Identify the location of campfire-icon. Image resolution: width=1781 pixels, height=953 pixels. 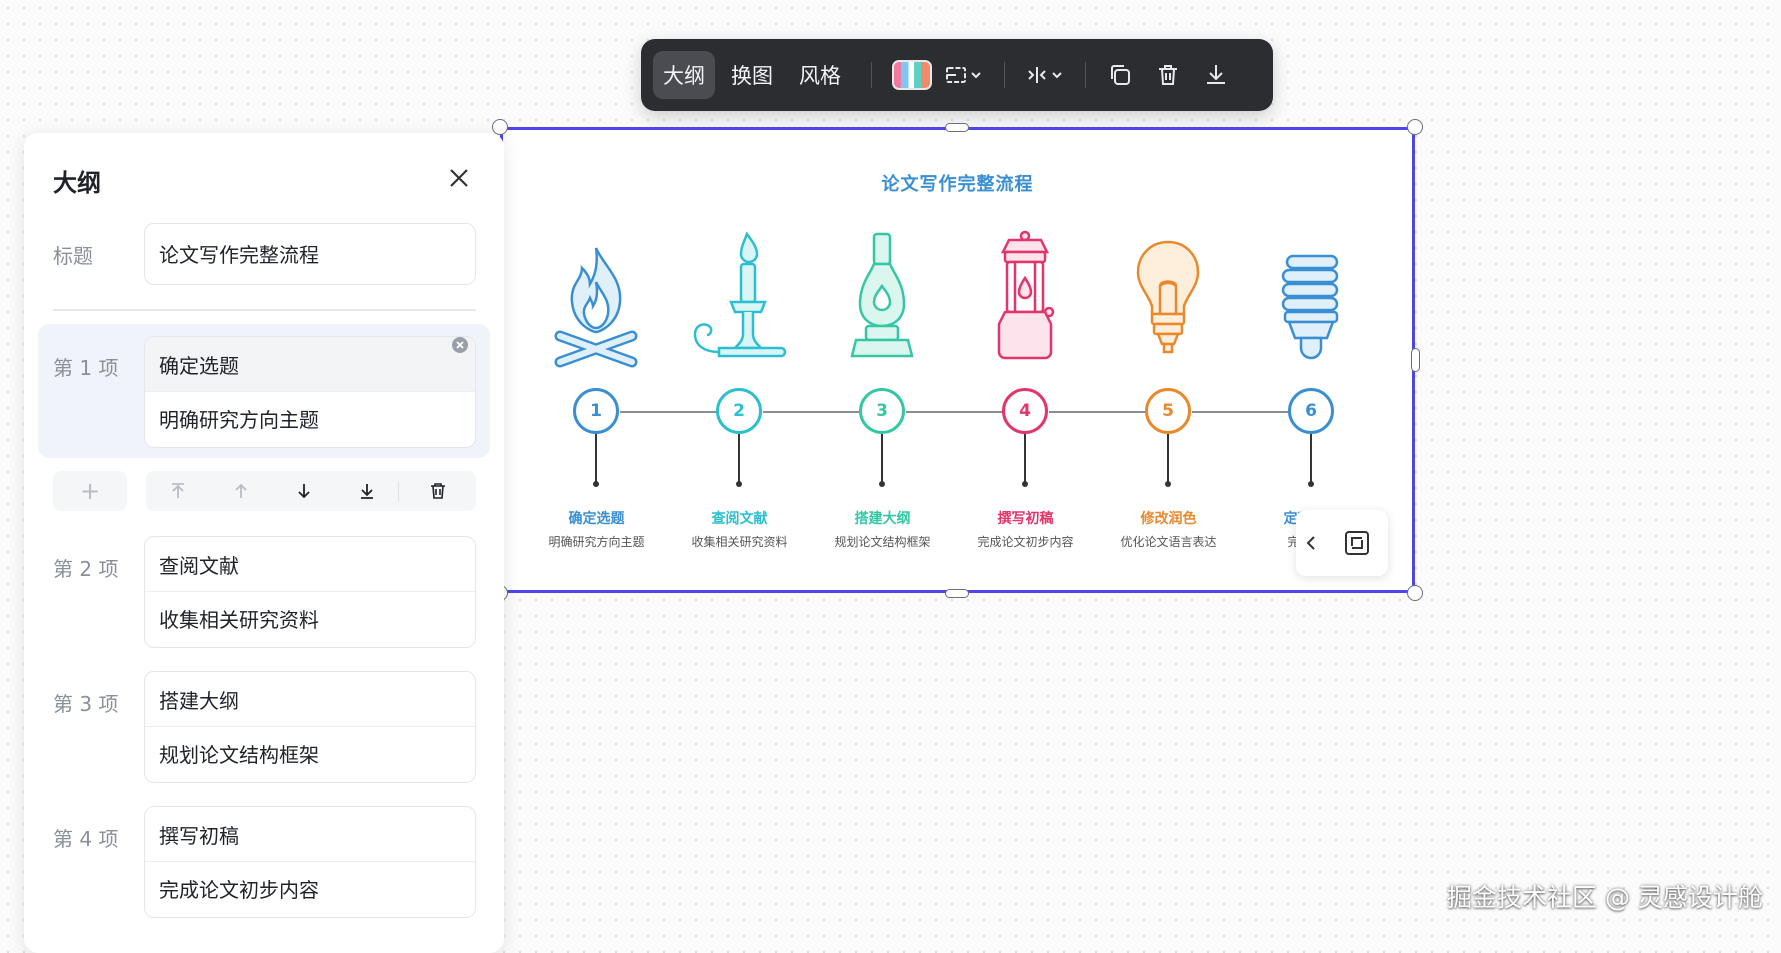
(596, 307).